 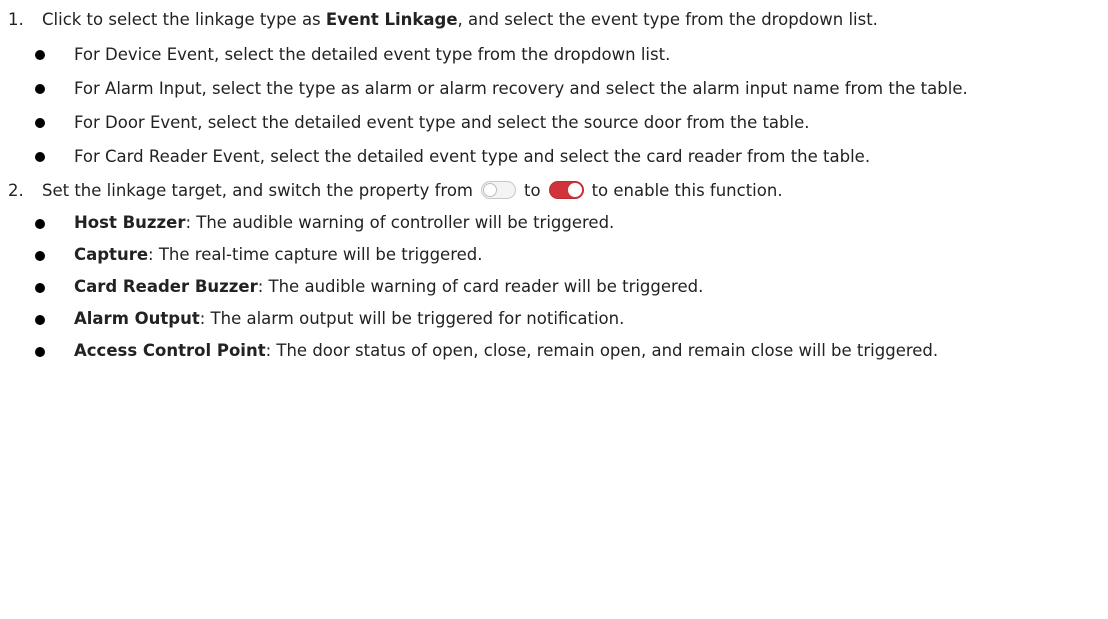 I want to click on list-item-term: Host Buzzer, so click(x=130, y=222).